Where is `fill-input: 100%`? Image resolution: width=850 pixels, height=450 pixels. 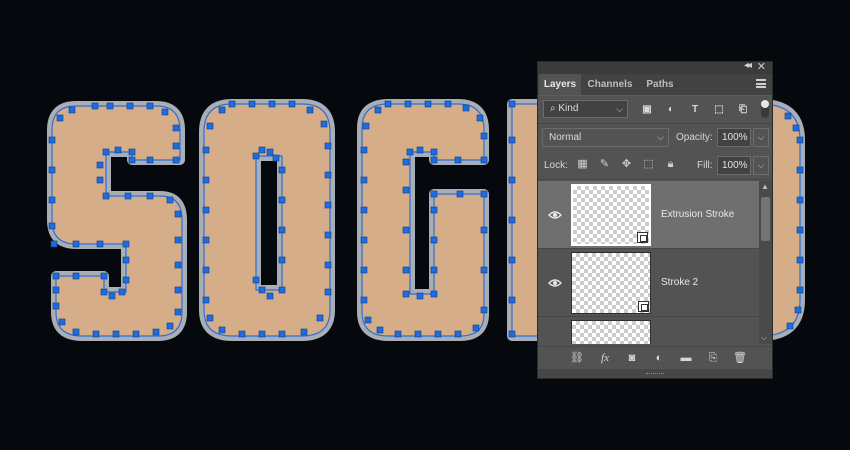 fill-input: 100% is located at coordinates (734, 165).